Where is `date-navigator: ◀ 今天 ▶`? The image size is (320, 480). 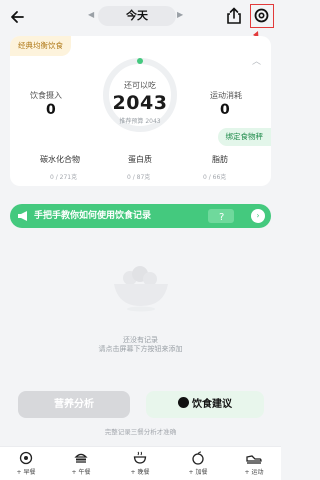
date-navigator: ◀ 今天 ▶ is located at coordinates (136, 16).